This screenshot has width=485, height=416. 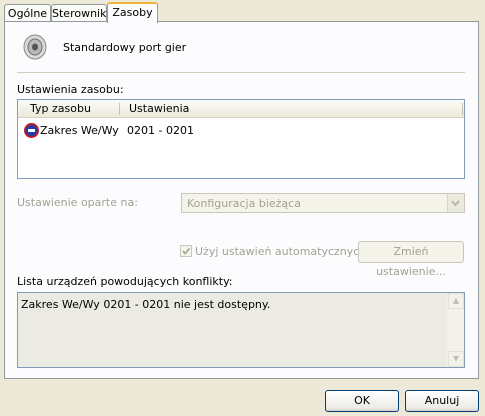 I want to click on device-name: Standardowy port gier, so click(x=125, y=47).